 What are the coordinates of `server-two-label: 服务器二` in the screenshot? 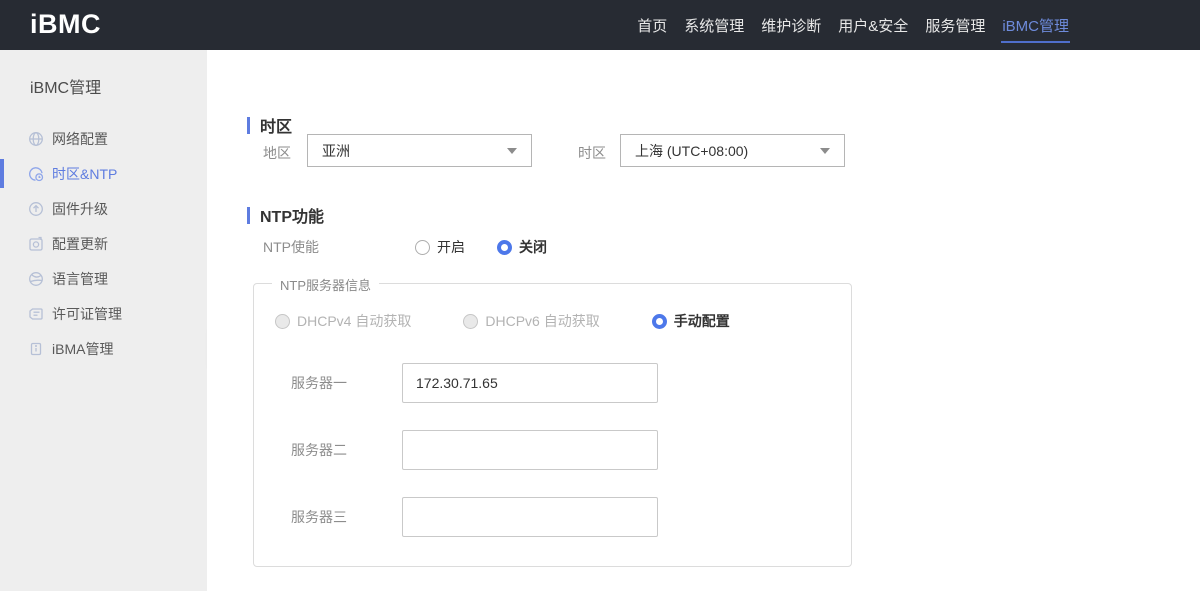 It's located at (319, 450).